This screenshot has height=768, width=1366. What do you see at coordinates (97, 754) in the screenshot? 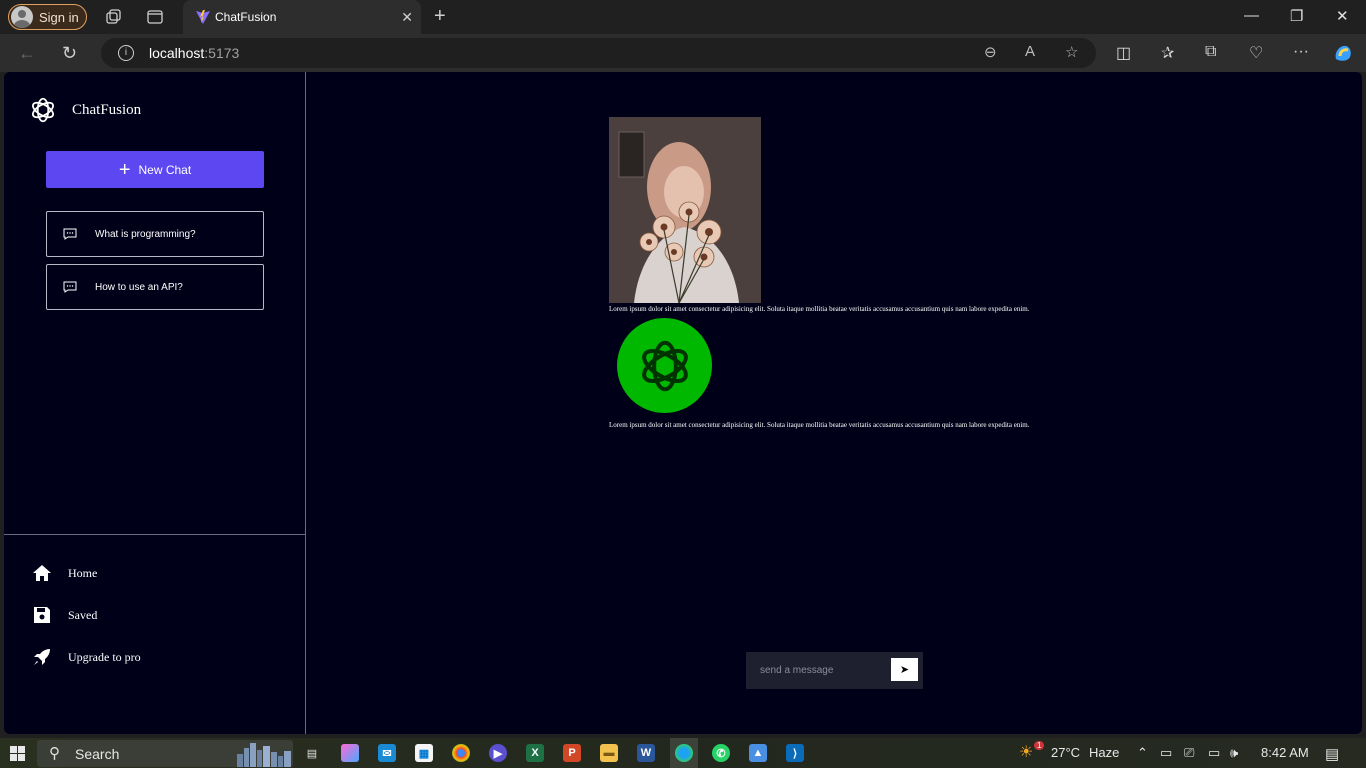
I see `taskbar-search-label: Search` at bounding box center [97, 754].